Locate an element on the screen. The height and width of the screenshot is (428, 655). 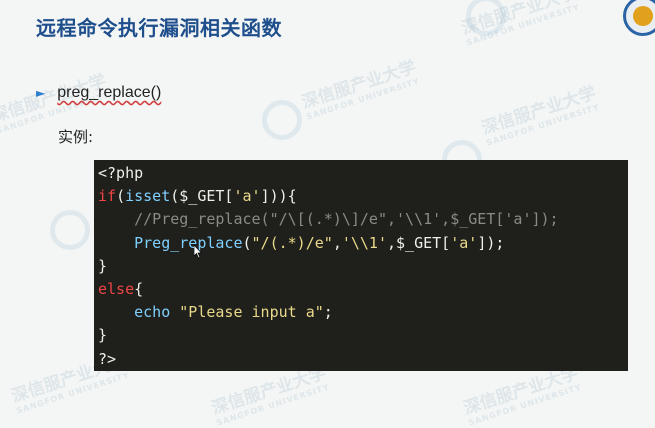
code-line: else{ is located at coordinates (121, 288).